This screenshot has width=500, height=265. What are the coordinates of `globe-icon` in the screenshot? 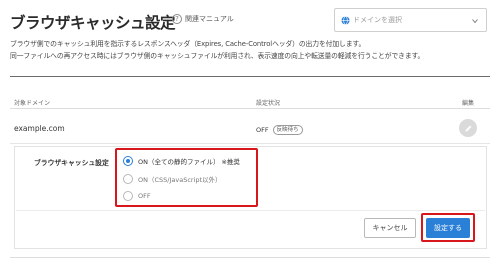 It's located at (345, 20).